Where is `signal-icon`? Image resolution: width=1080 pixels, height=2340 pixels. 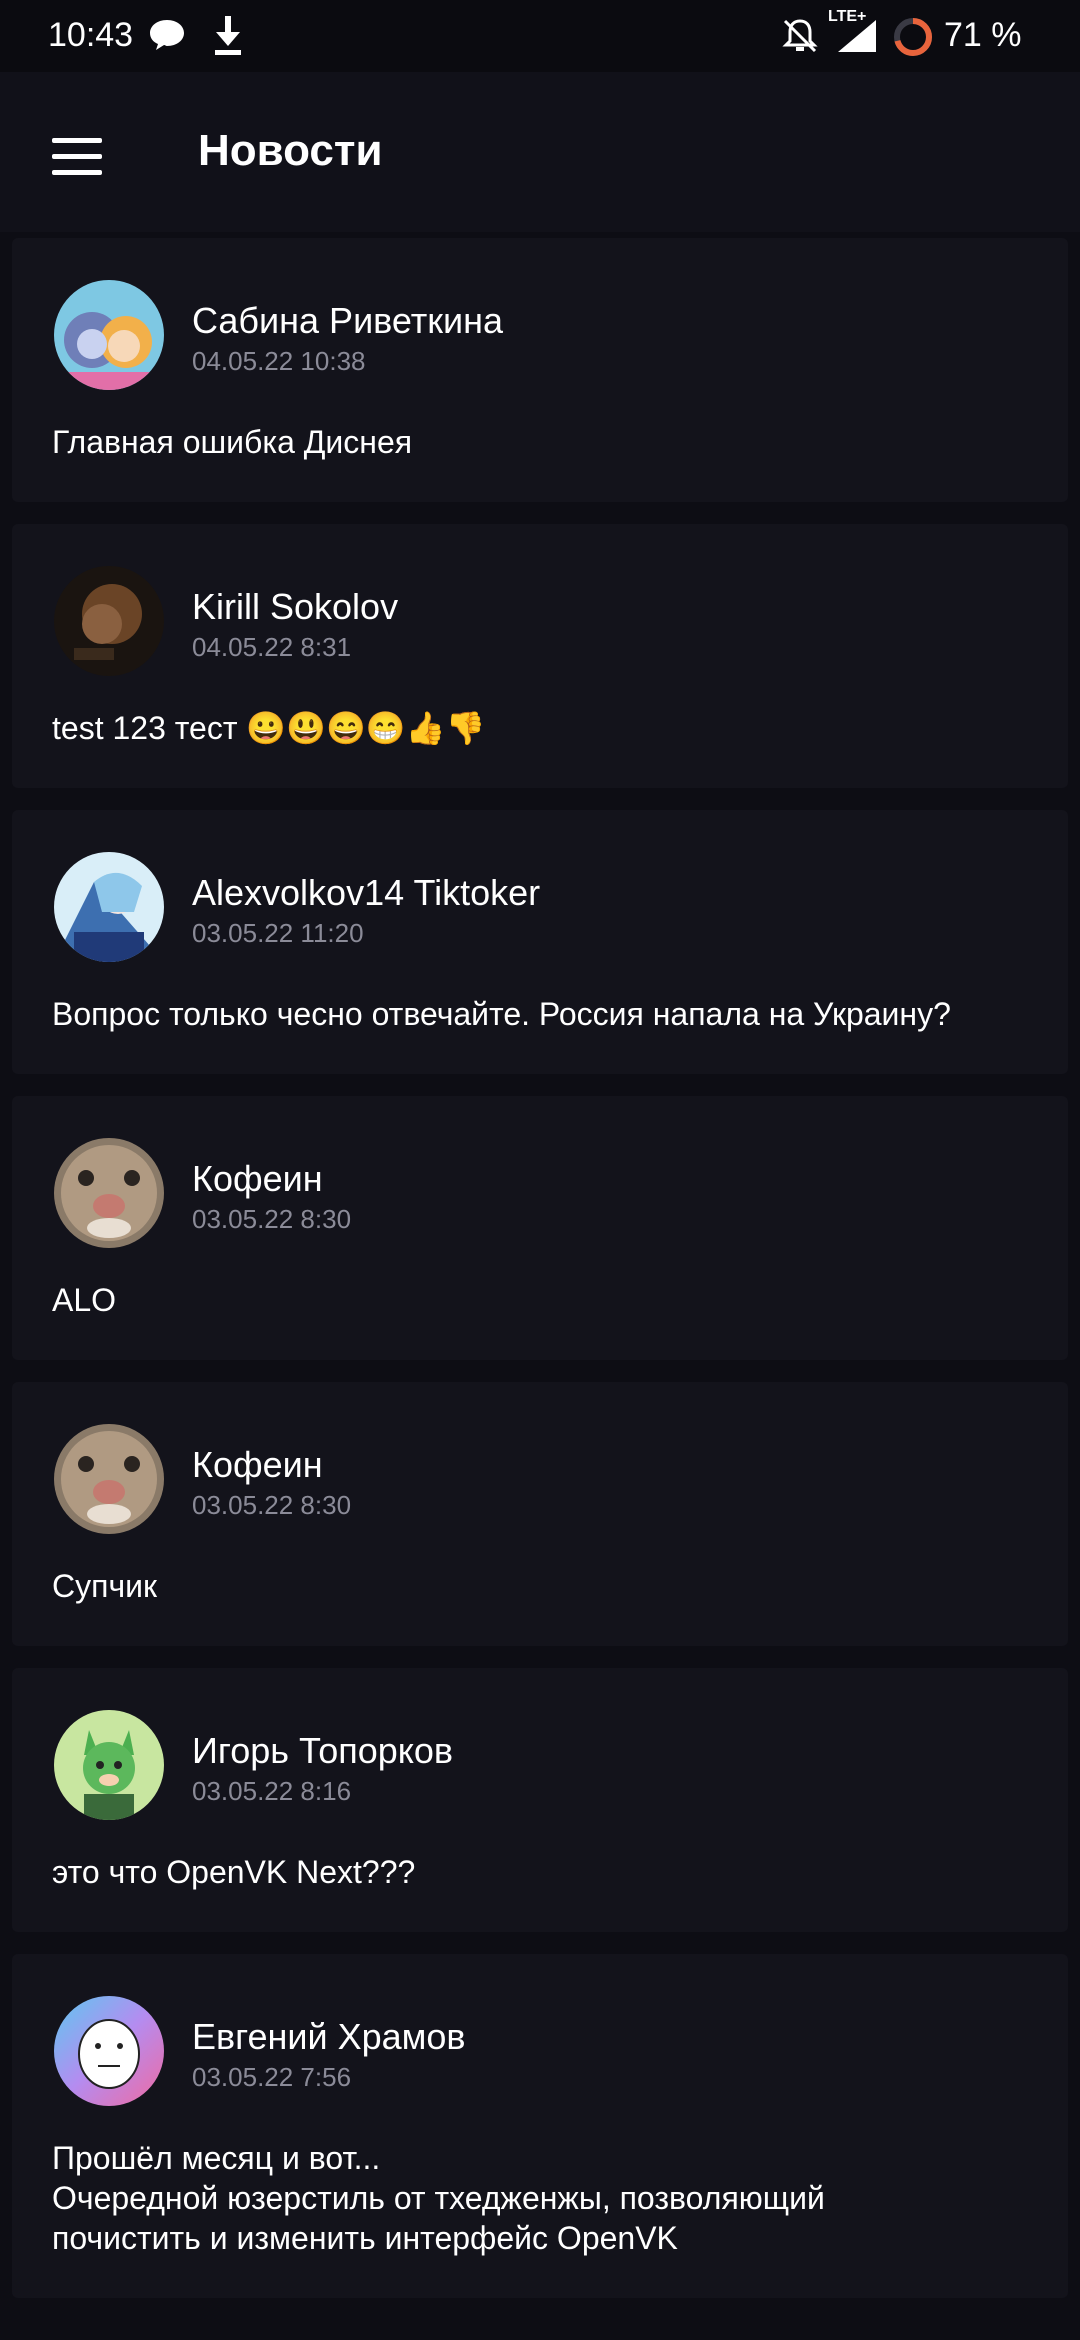 signal-icon is located at coordinates (857, 36).